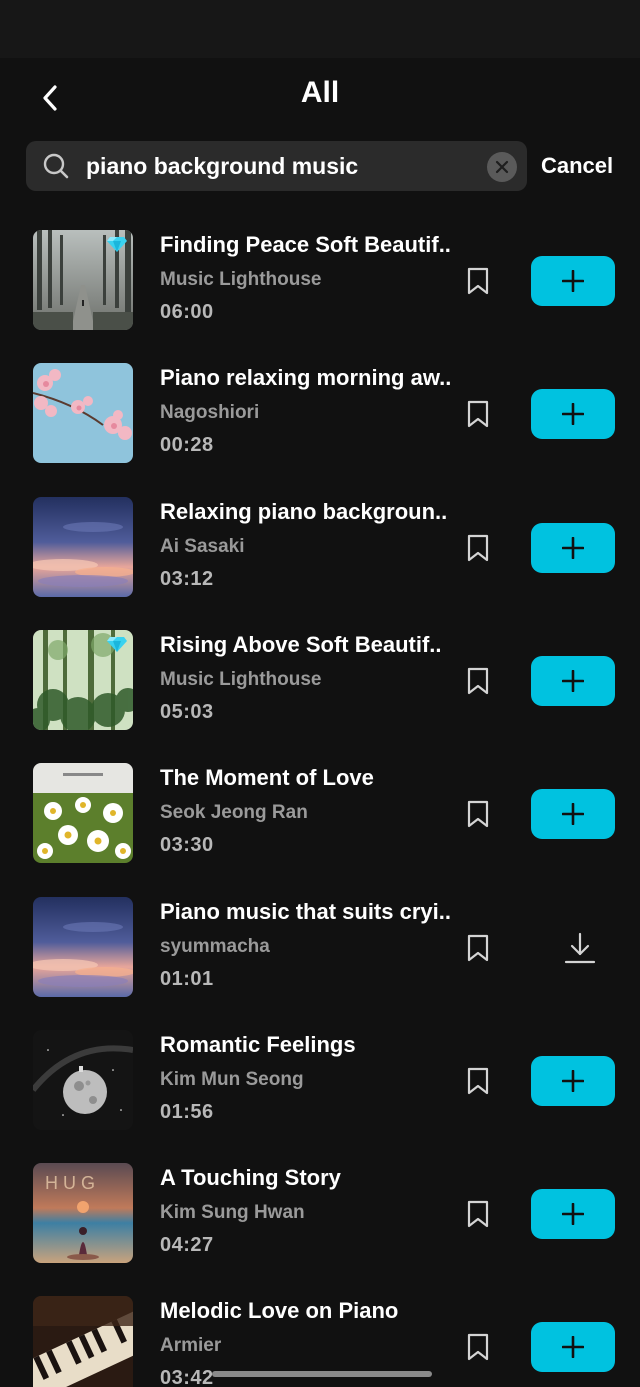 This screenshot has width=640, height=1387. What do you see at coordinates (310, 645) in the screenshot?
I see `track-title: Rising Above Soft Beautif..` at bounding box center [310, 645].